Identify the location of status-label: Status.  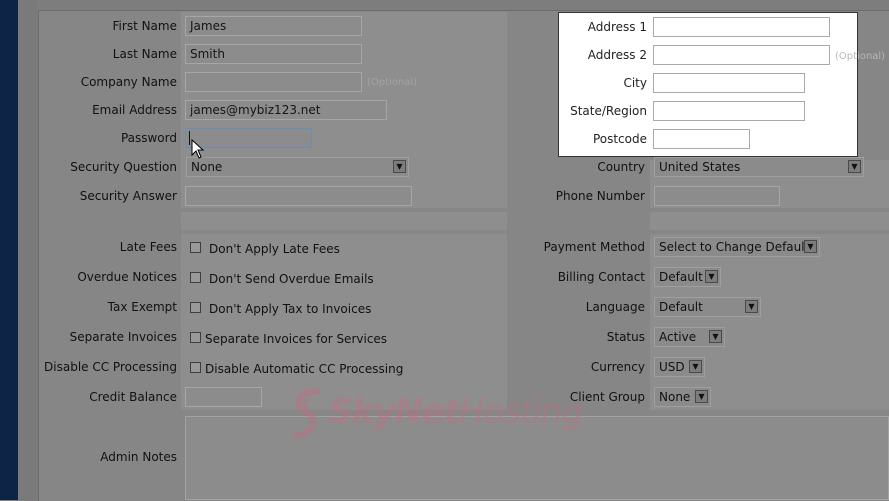
(625, 337).